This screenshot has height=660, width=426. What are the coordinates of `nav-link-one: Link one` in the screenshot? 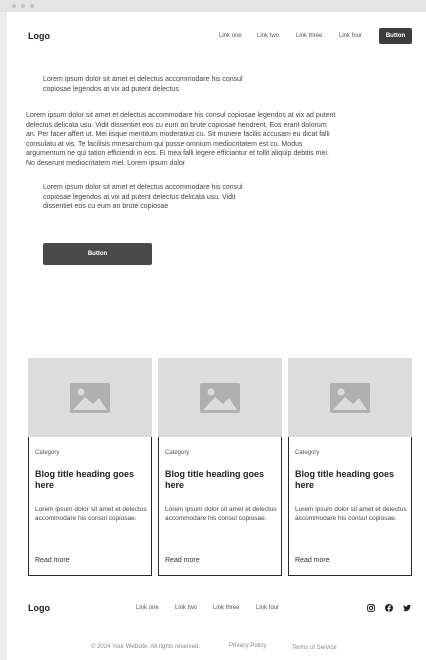 It's located at (230, 36).